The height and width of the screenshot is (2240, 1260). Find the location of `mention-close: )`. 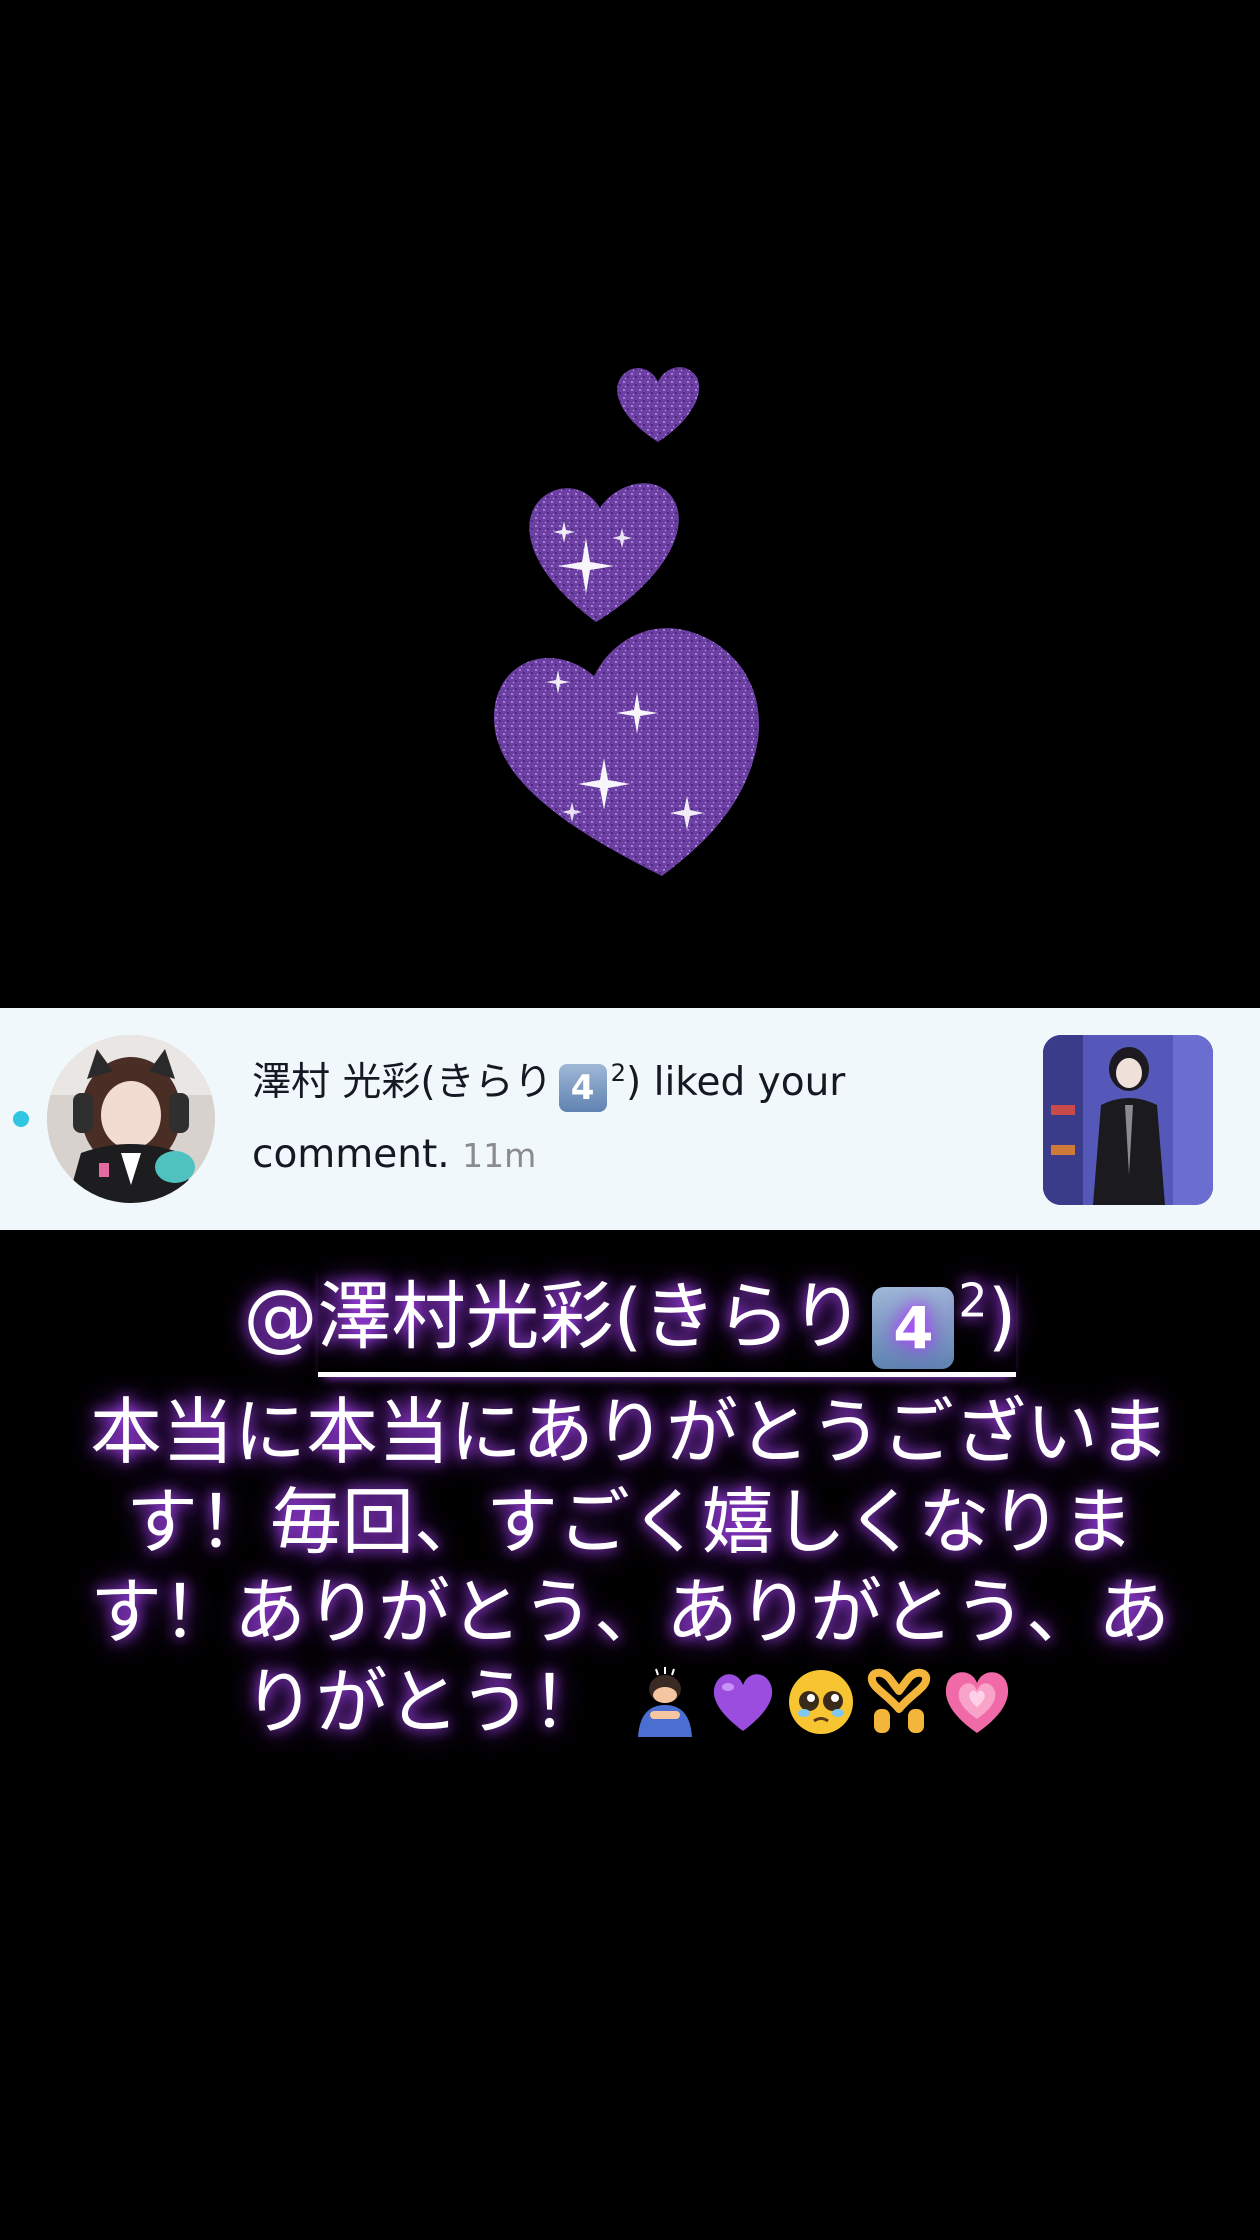

mention-close: ) is located at coordinates (1002, 1317).